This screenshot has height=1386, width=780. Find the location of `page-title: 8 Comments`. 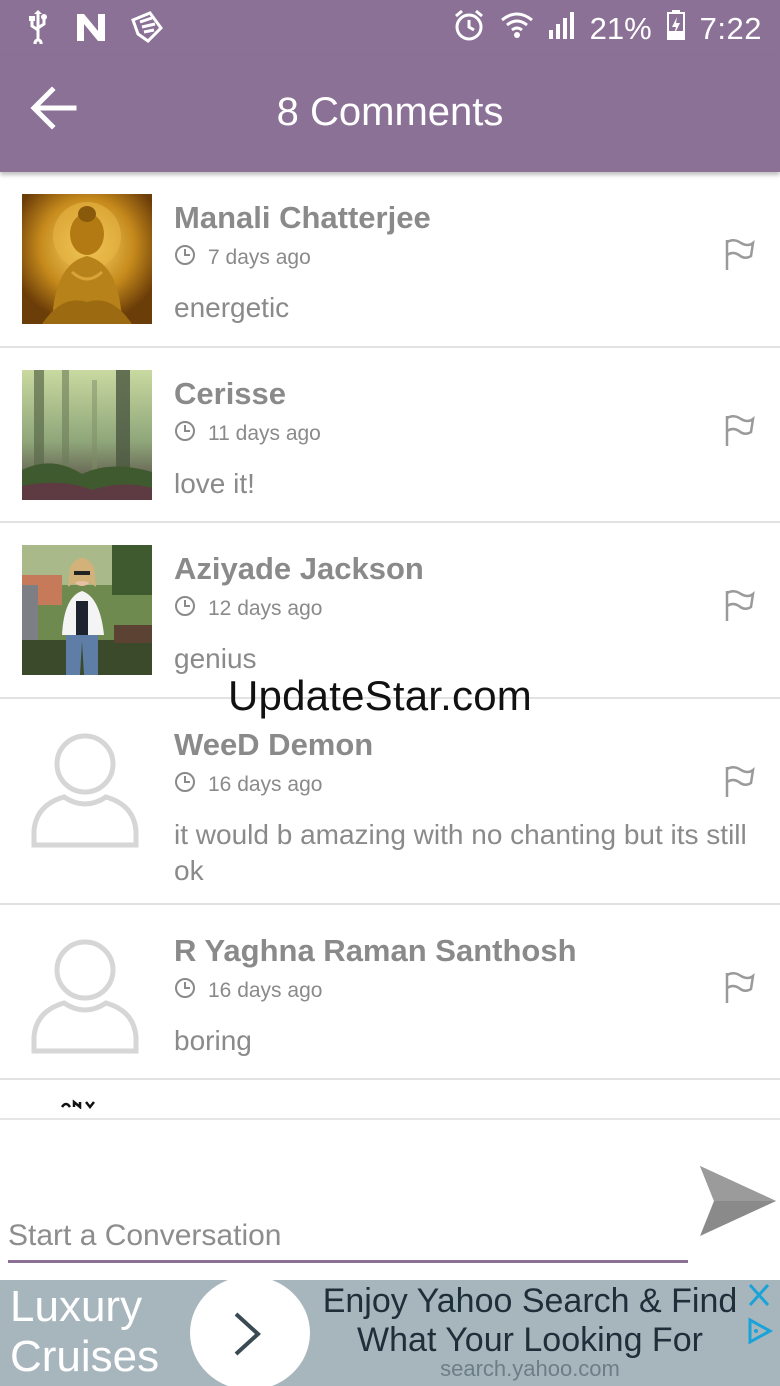

page-title: 8 Comments is located at coordinates (390, 112).